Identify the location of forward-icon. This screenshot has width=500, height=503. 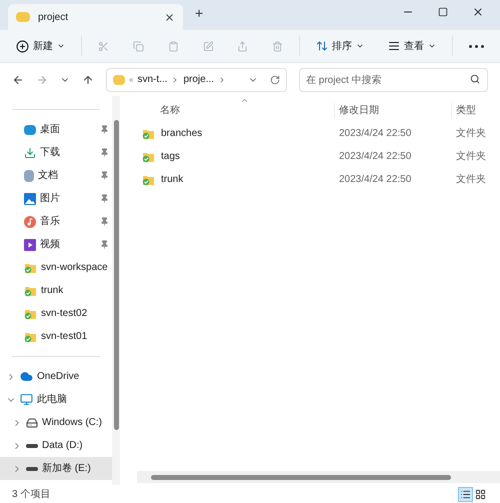
(42, 80).